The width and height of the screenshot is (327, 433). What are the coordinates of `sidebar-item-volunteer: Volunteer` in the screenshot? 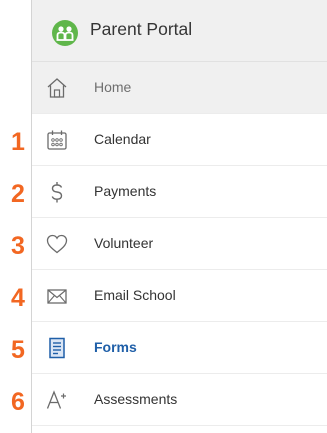 It's located at (179, 244).